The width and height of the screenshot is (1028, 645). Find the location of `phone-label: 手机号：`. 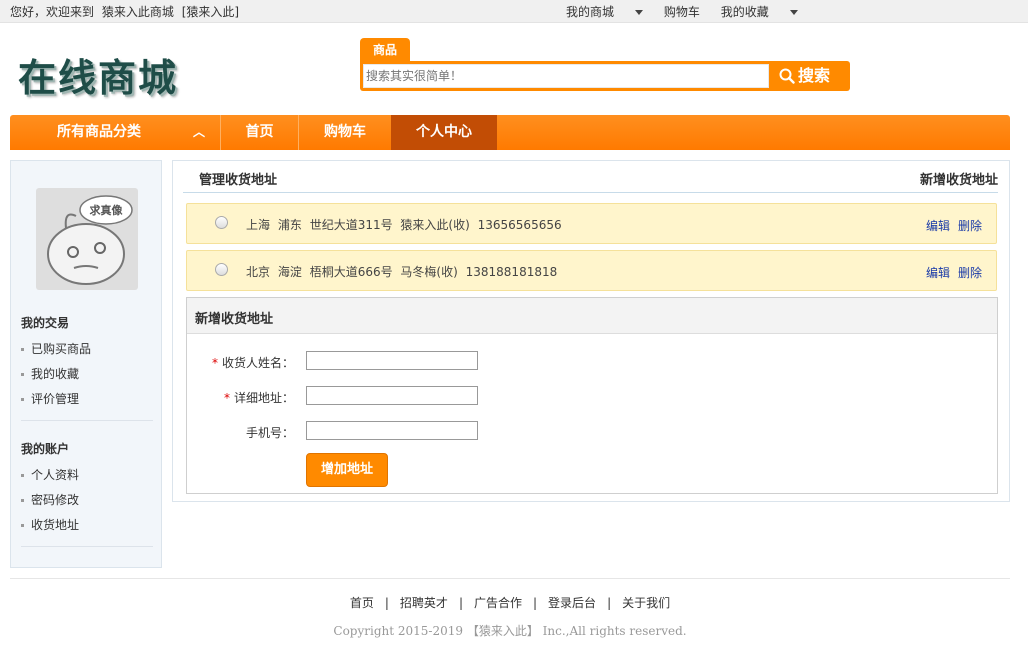

phone-label: 手机号： is located at coordinates (269, 433).